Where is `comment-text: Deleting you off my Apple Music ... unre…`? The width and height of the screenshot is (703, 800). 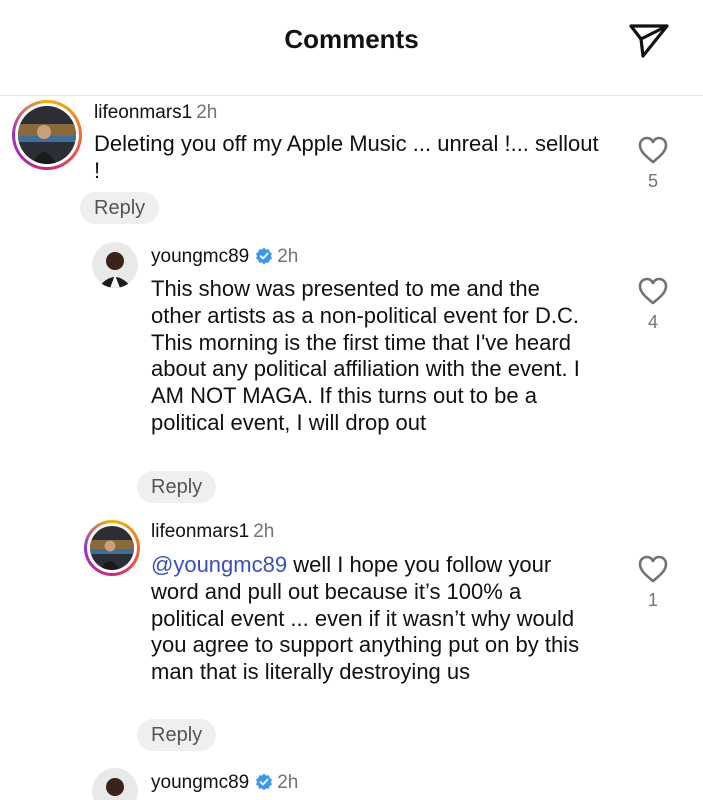 comment-text: Deleting you off my Apple Music ... unre… is located at coordinates (346, 157).